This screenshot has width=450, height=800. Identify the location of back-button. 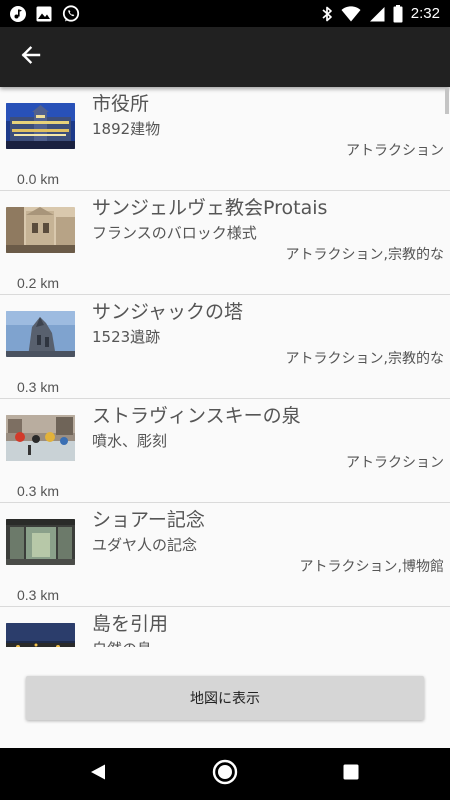
(31, 57).